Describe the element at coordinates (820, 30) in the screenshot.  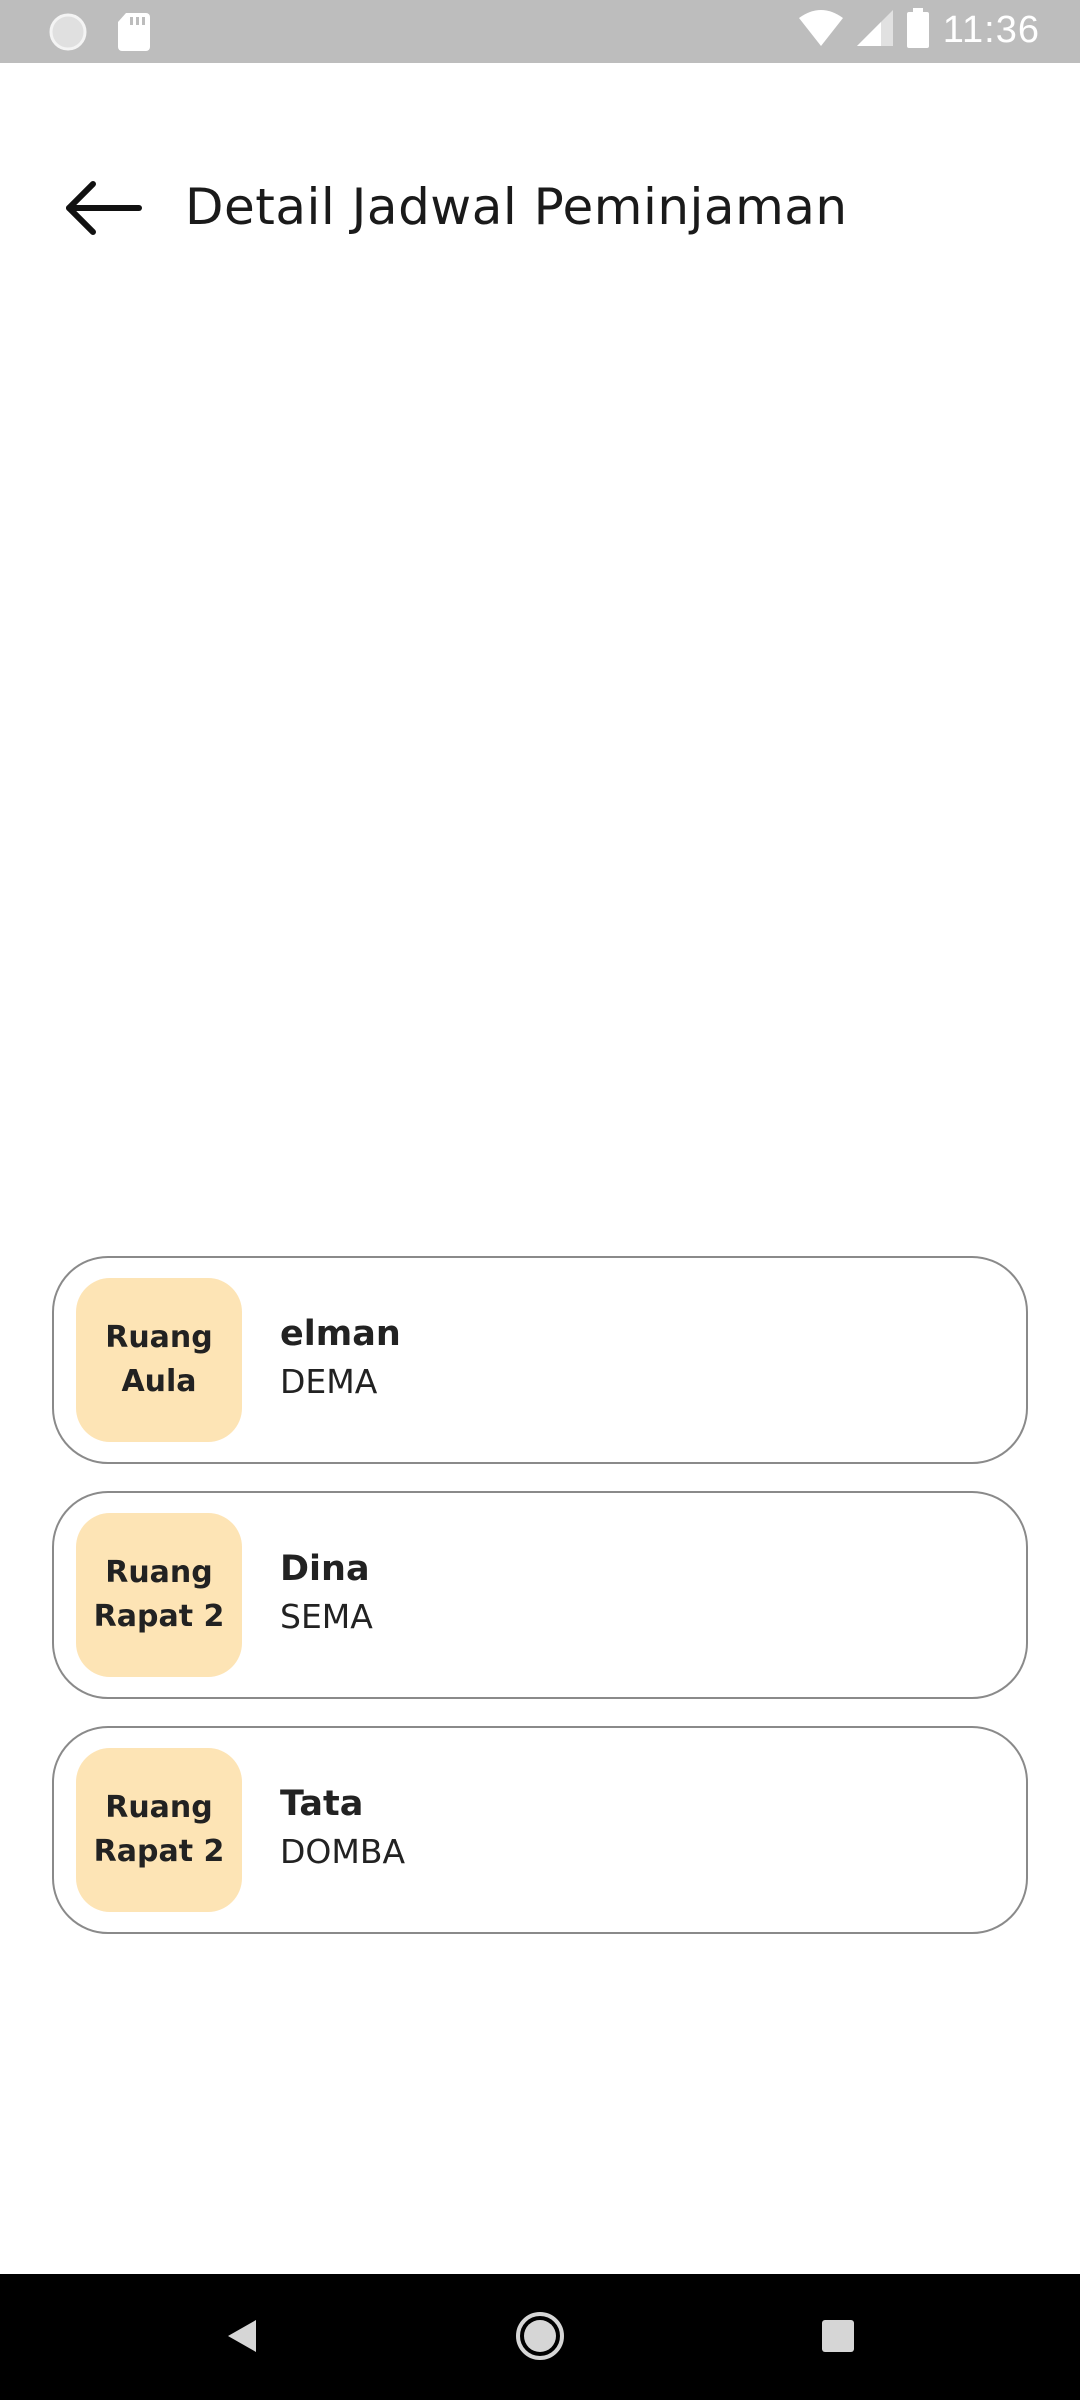
I see `wifi-icon` at that location.